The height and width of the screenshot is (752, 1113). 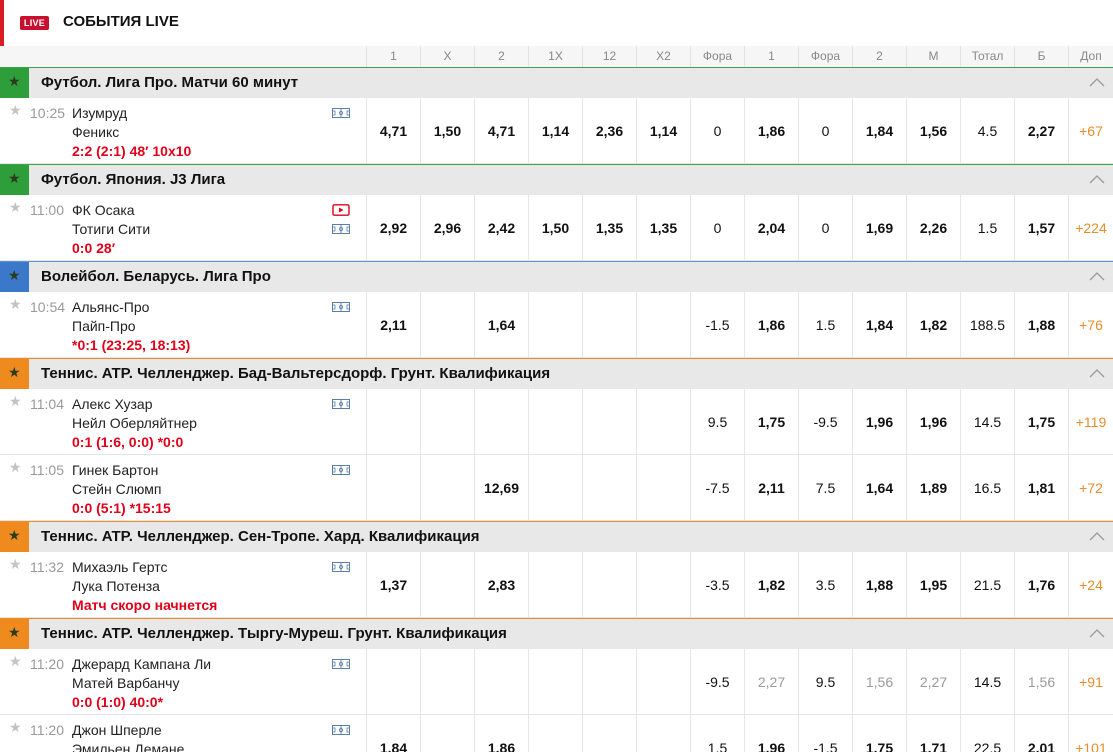 What do you see at coordinates (119, 567) in the screenshot?
I see `team-home: Михаэль Гертс` at bounding box center [119, 567].